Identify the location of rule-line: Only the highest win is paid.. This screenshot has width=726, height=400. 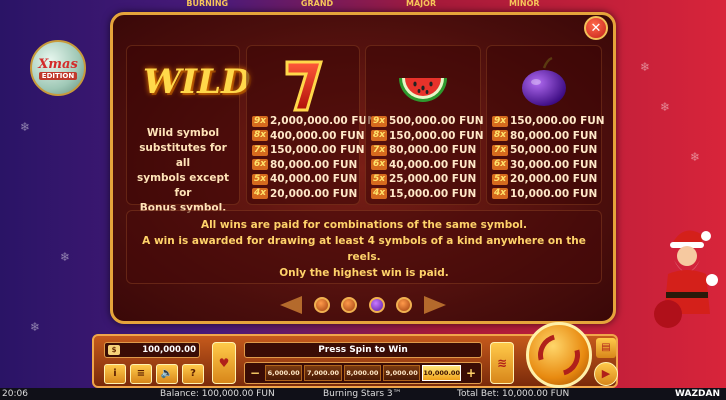
(364, 273).